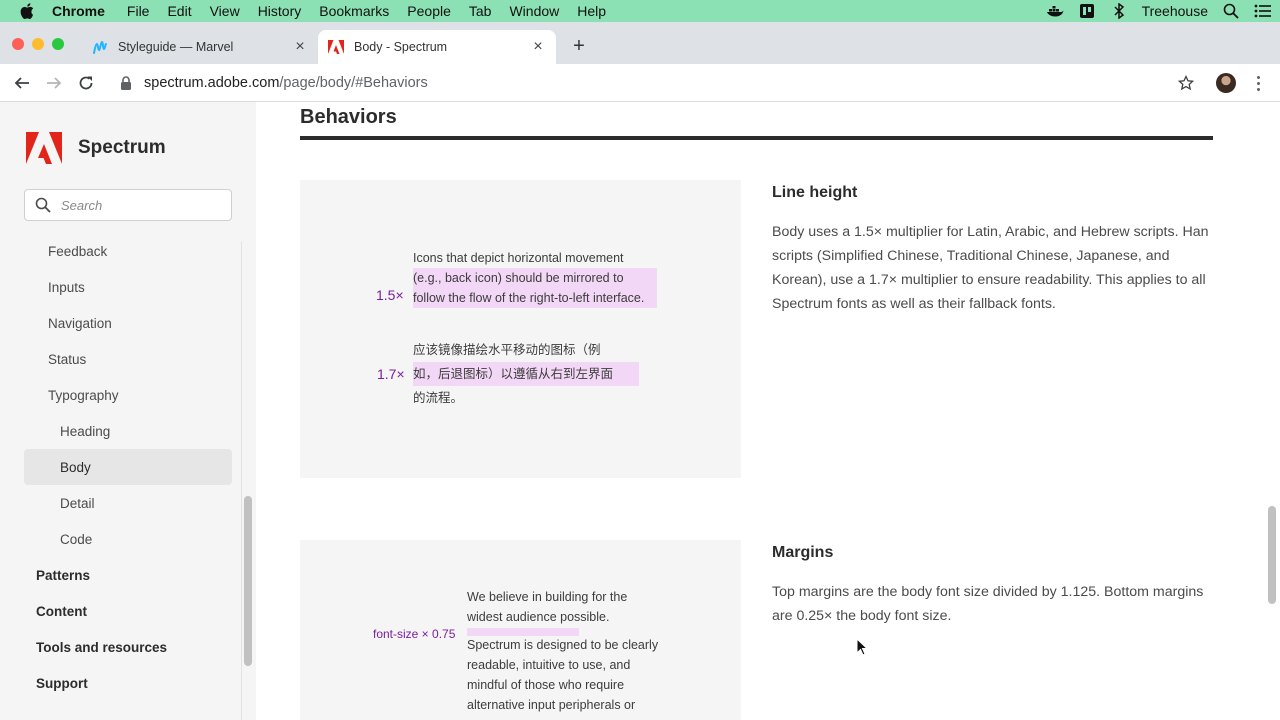  What do you see at coordinates (128, 205) in the screenshot?
I see `search-input: Search` at bounding box center [128, 205].